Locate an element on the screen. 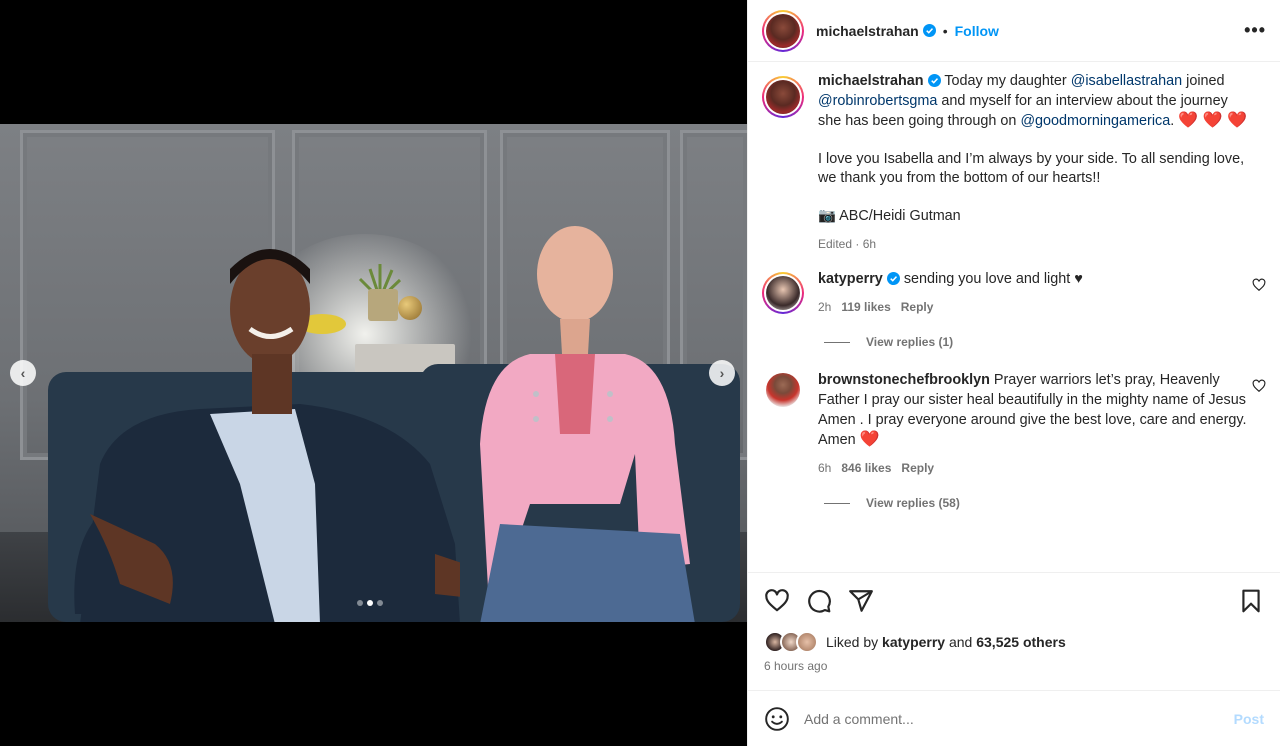  view-replies-button: View replies (58) is located at coordinates (1052, 503).